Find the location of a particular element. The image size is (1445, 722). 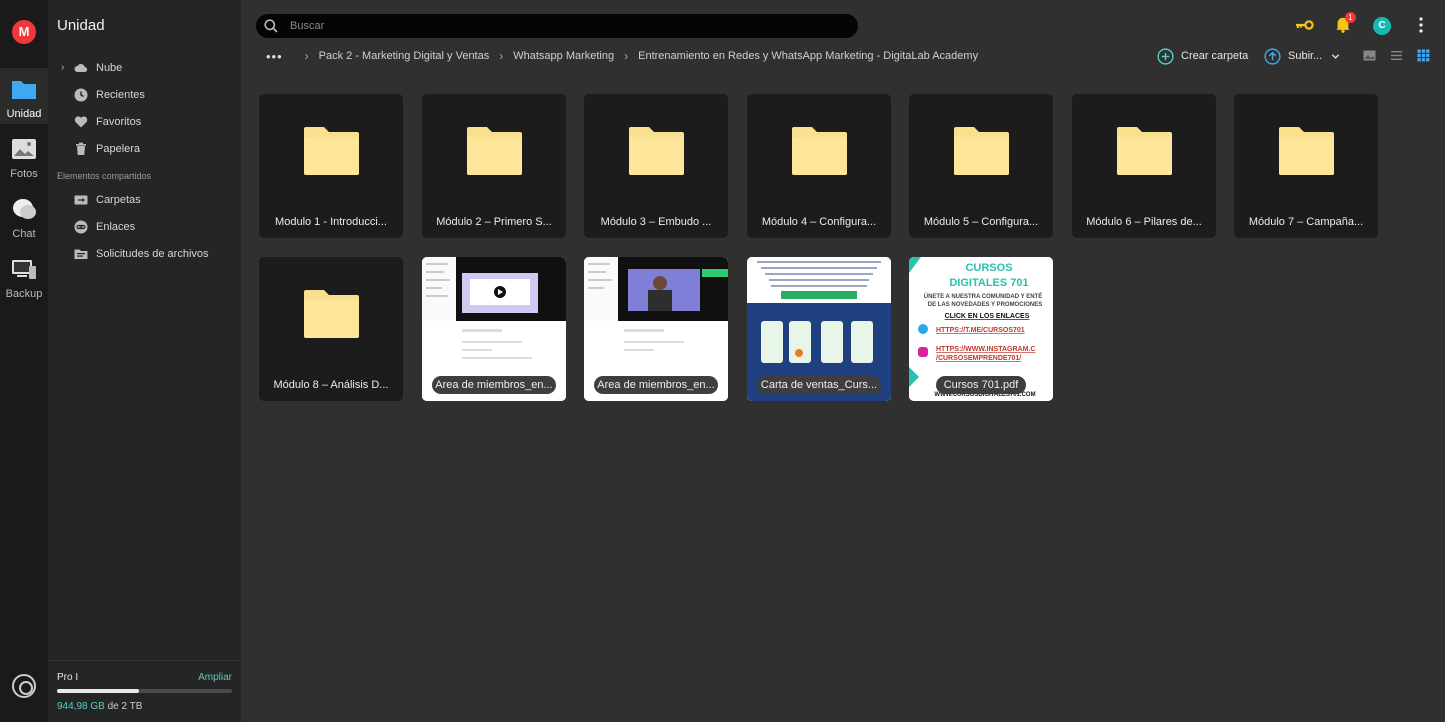

rail-item-fotos: Fotos is located at coordinates (24, 156).